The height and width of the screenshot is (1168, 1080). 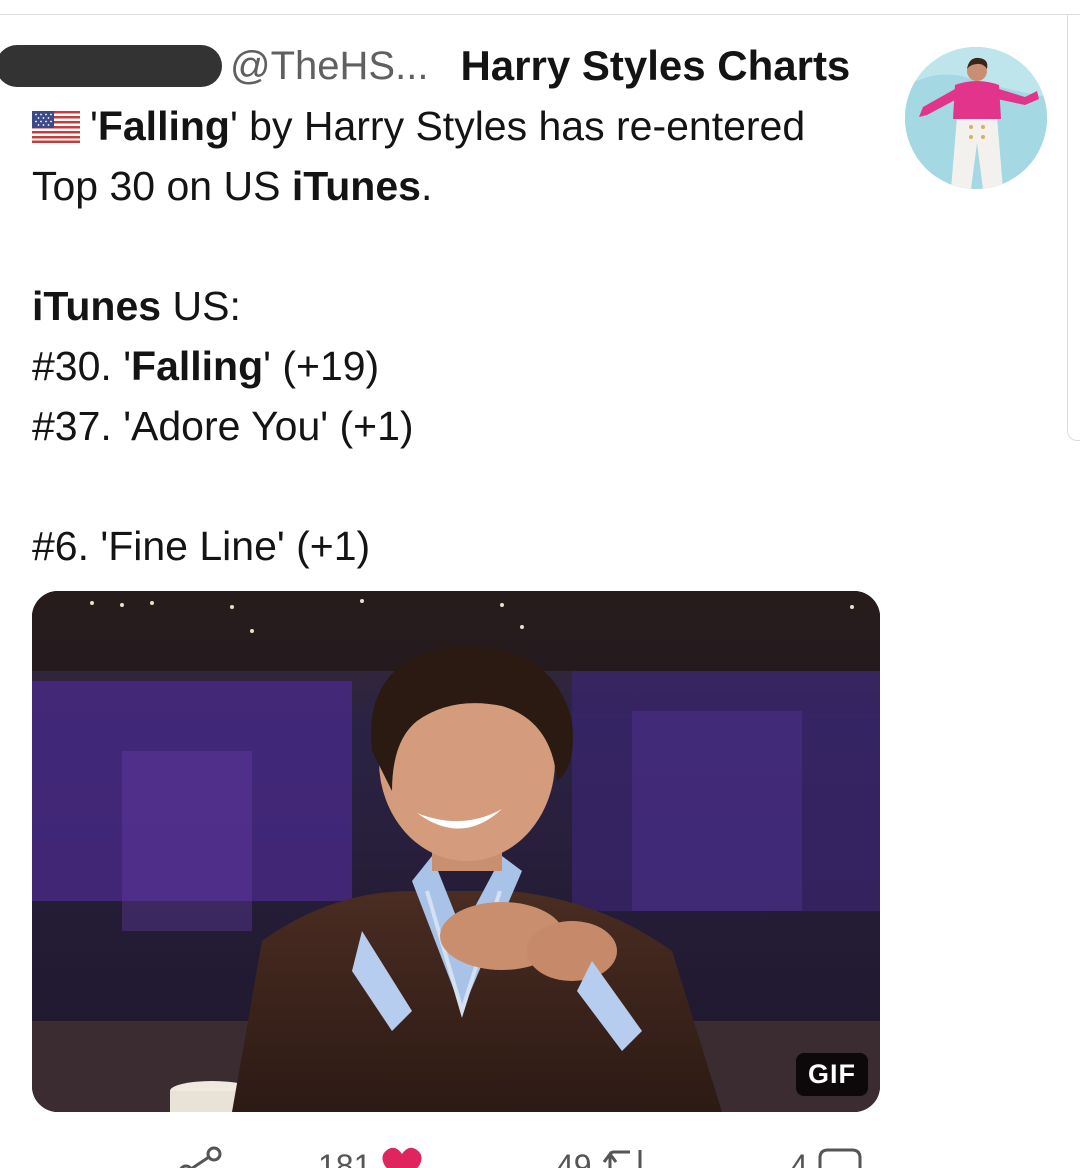 I want to click on tweet-header: @TheHS... Harry Styles Charts, so click(x=425, y=66).